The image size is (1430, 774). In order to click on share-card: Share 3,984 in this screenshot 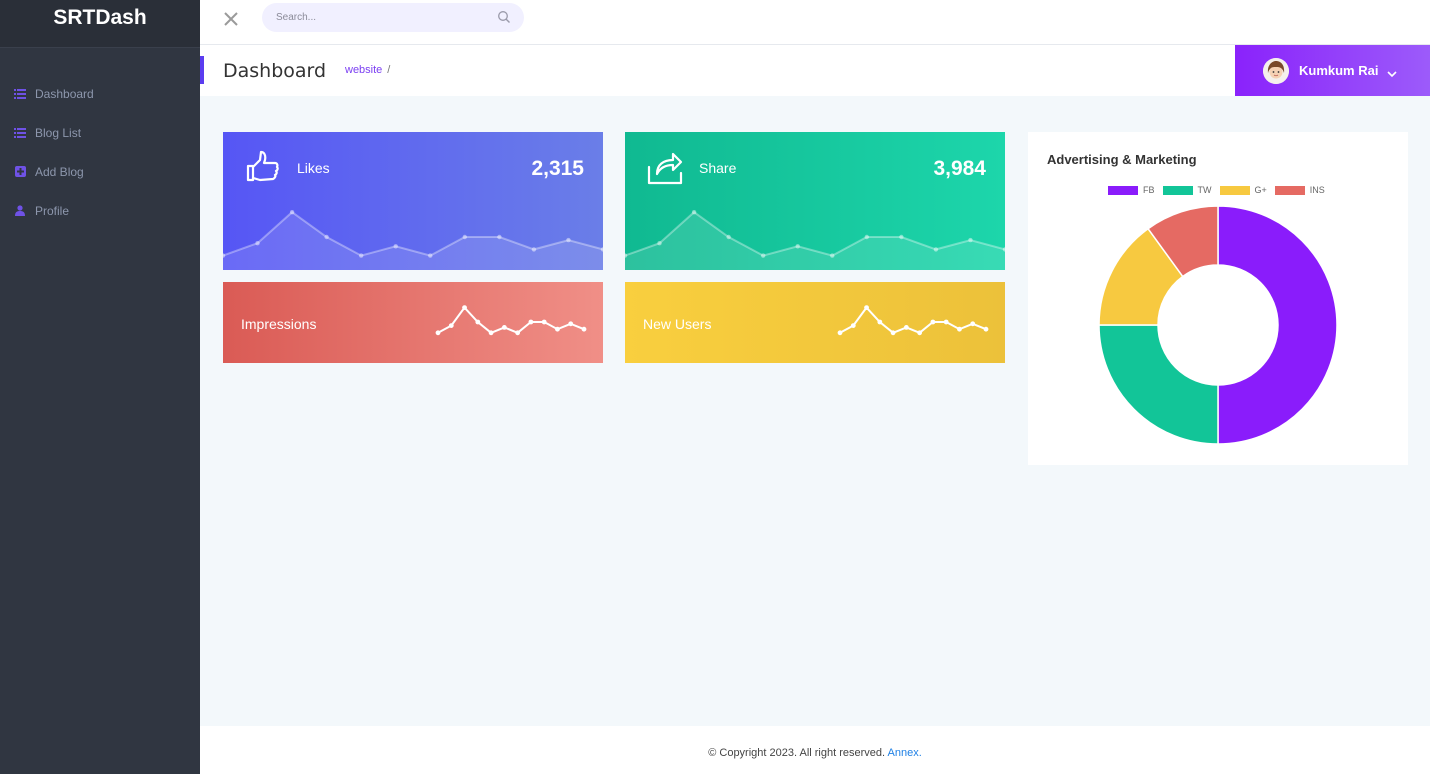, I will do `click(815, 201)`.